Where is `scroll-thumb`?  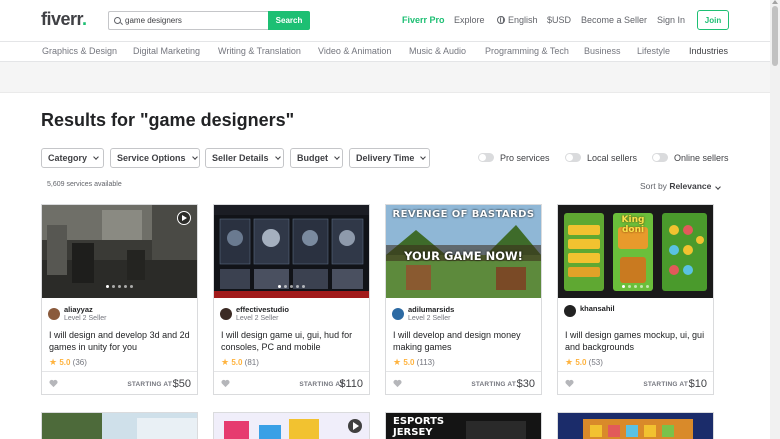 scroll-thumb is located at coordinates (775, 36).